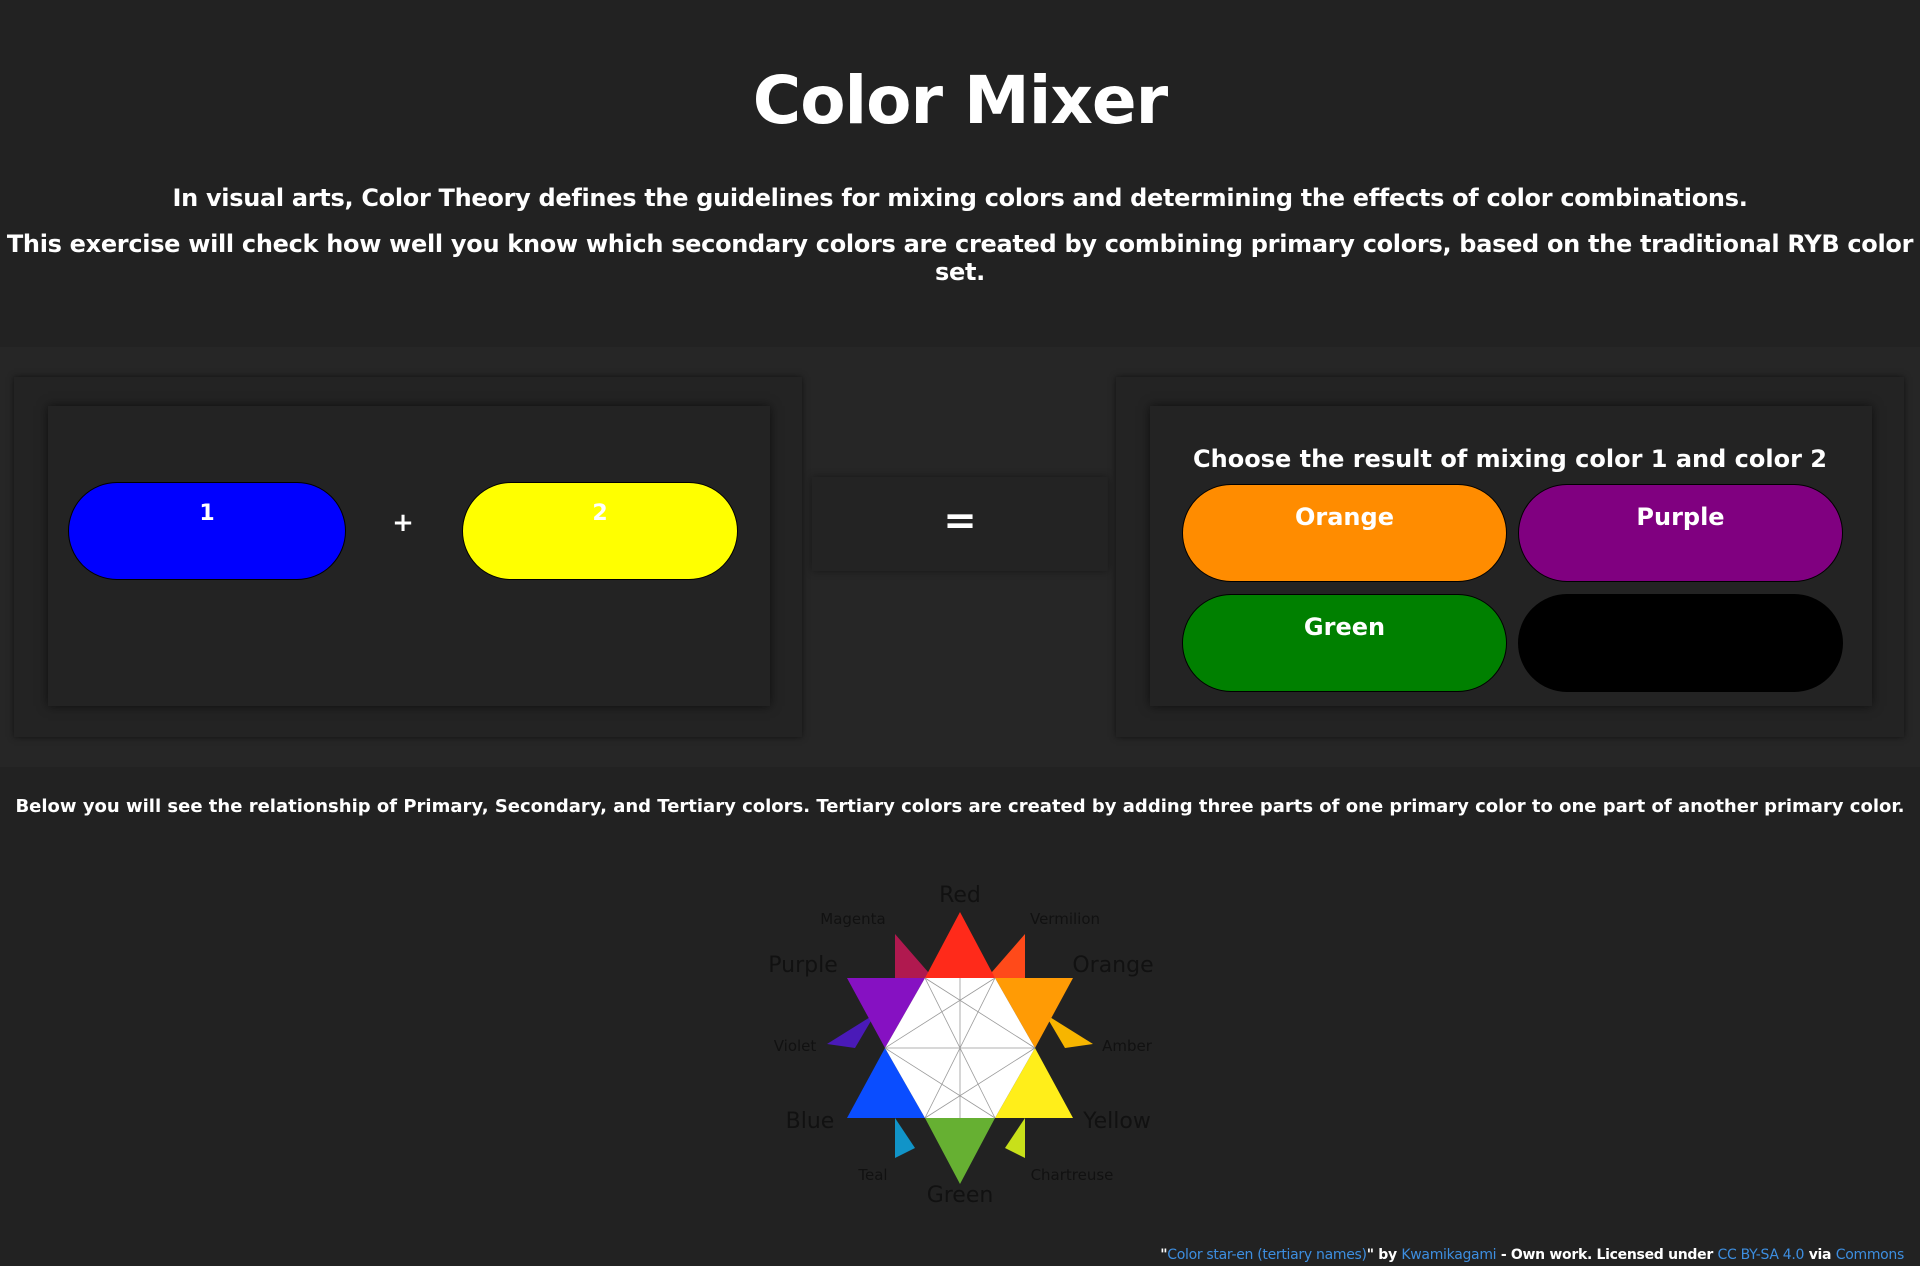 This screenshot has height=1266, width=1920. Describe the element at coordinates (1015, 1138) in the screenshot. I see `chartreuse-triangle` at that location.